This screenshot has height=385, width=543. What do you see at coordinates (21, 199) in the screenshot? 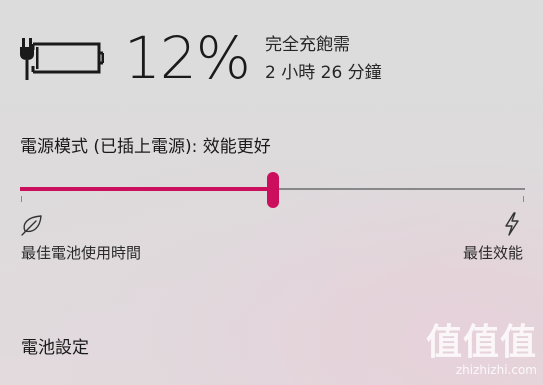
I see `slider-tick-left` at bounding box center [21, 199].